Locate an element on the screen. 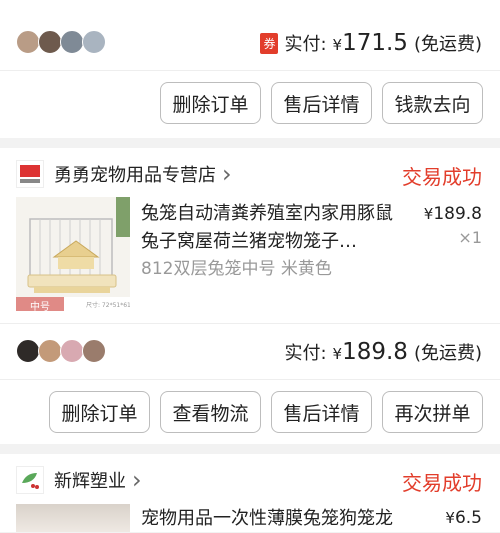  product-thumbnail is located at coordinates (73, 518).